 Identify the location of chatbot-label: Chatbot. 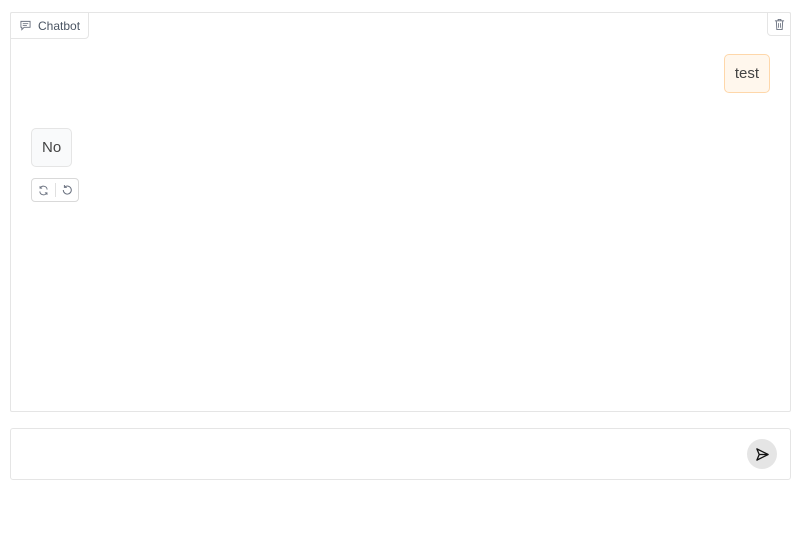
(50, 25).